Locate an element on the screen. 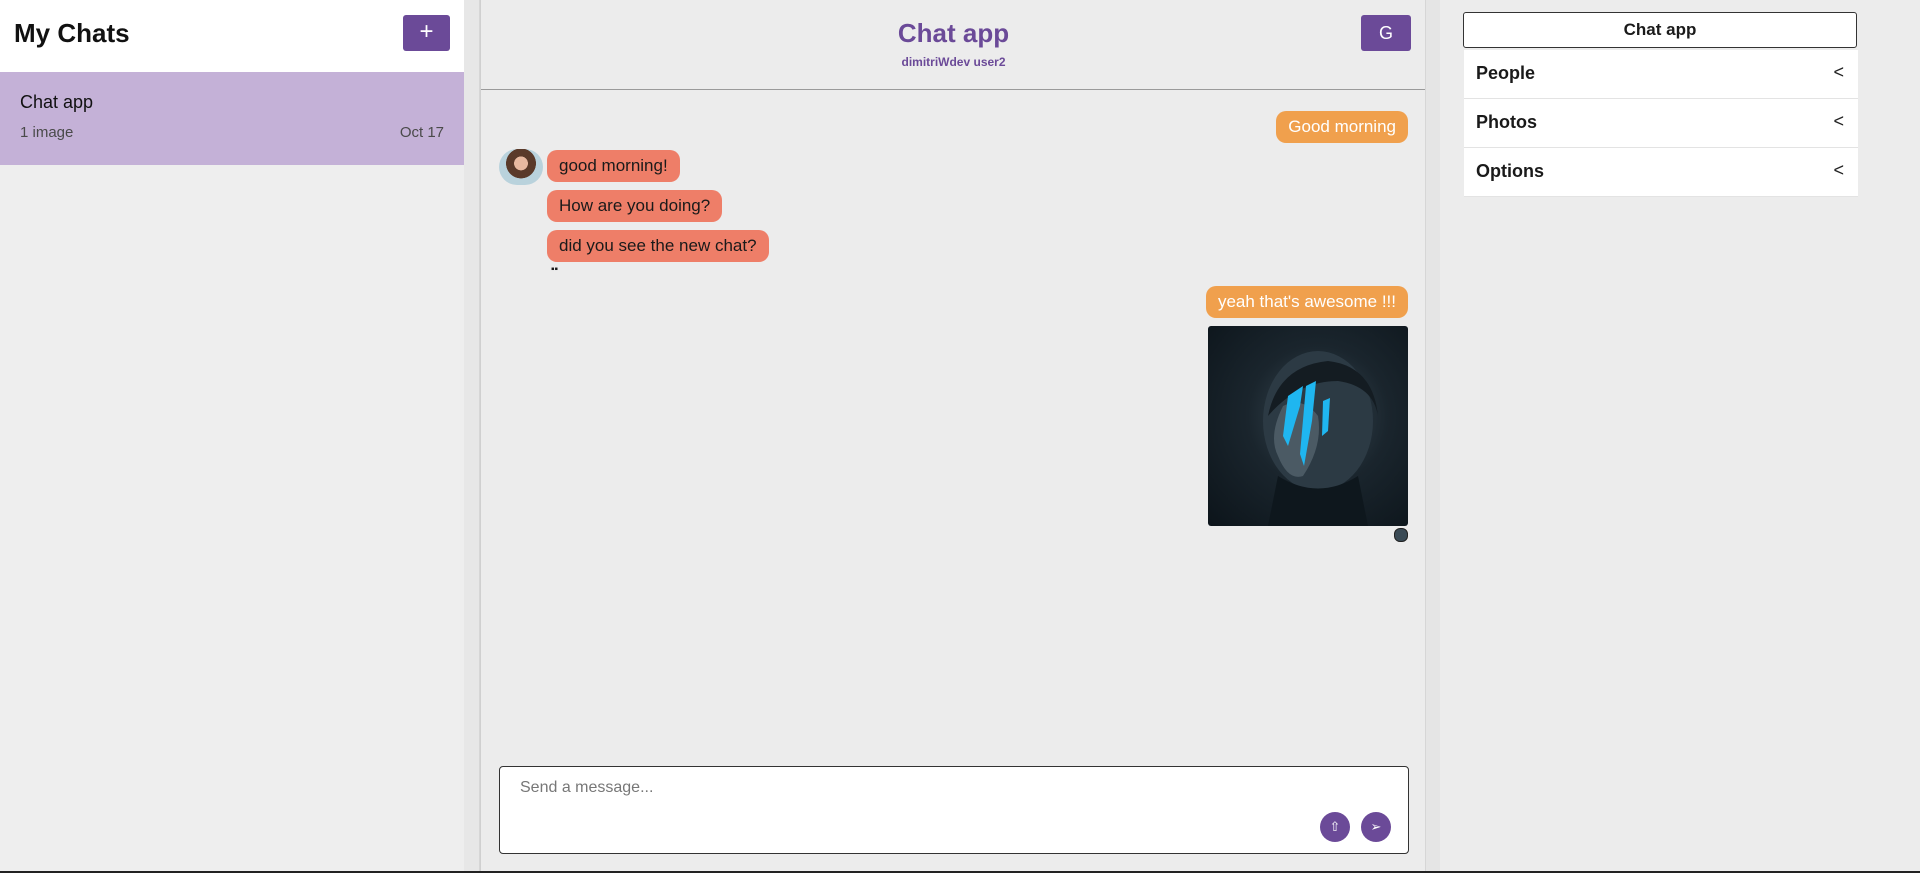 This screenshot has width=1920, height=873. chat-list-scrollbar is located at coordinates (472, 436).